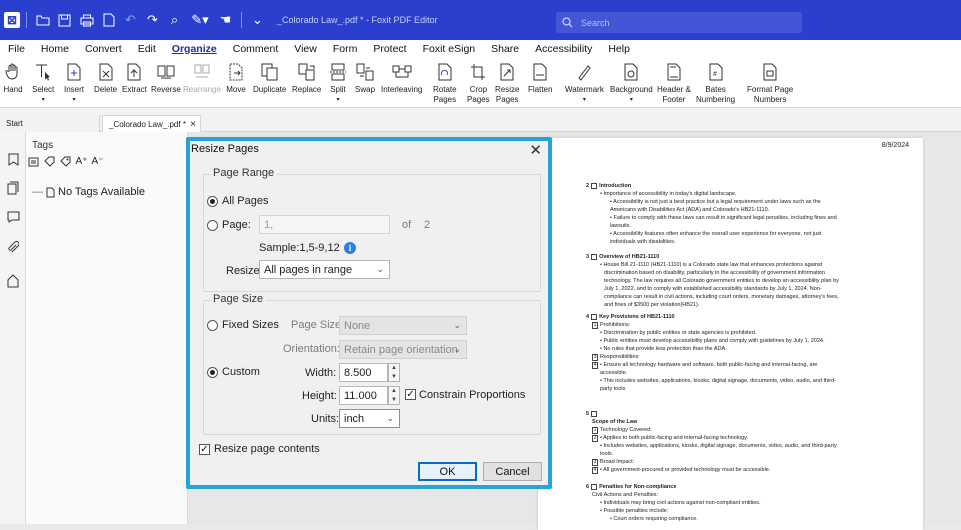 The height and width of the screenshot is (530, 961). What do you see at coordinates (505, 49) in the screenshot?
I see `menu-share: Share` at bounding box center [505, 49].